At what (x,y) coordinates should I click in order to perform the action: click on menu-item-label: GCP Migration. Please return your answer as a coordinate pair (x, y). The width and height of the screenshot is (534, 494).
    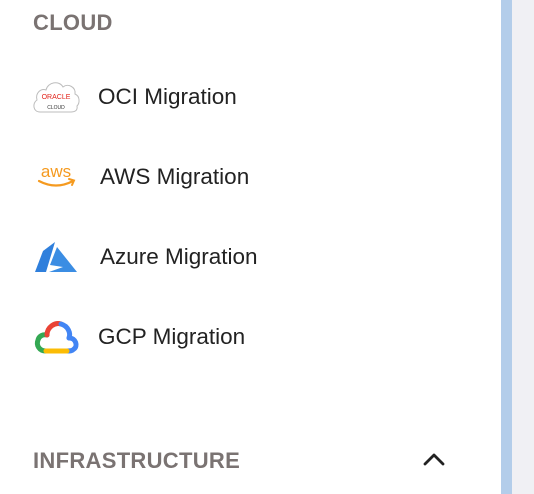
    Looking at the image, I should click on (172, 336).